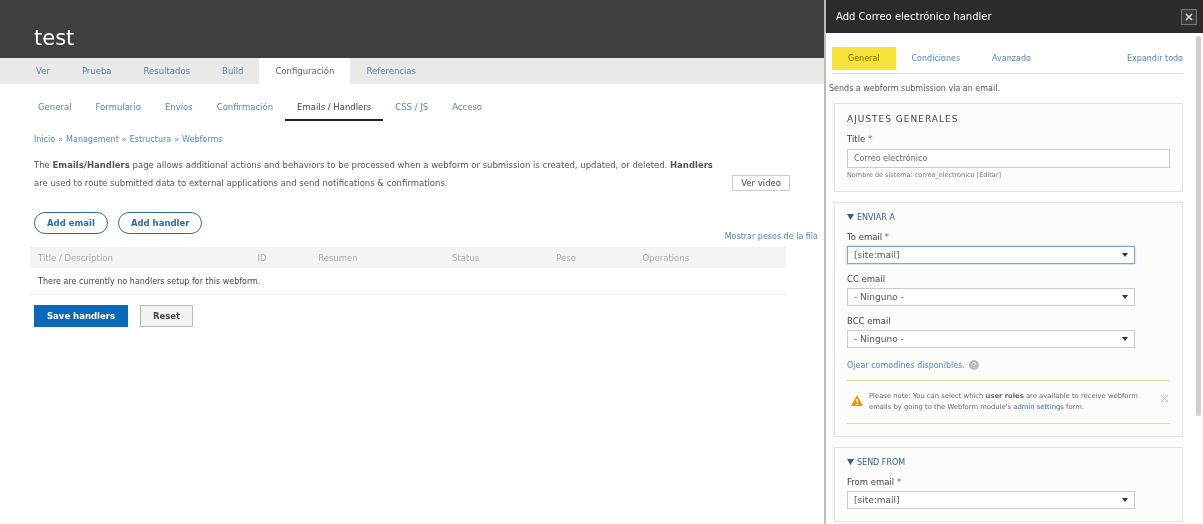 The width and height of the screenshot is (1203, 524). Describe the element at coordinates (710, 257) in the screenshot. I see `column-header: Operations` at that location.